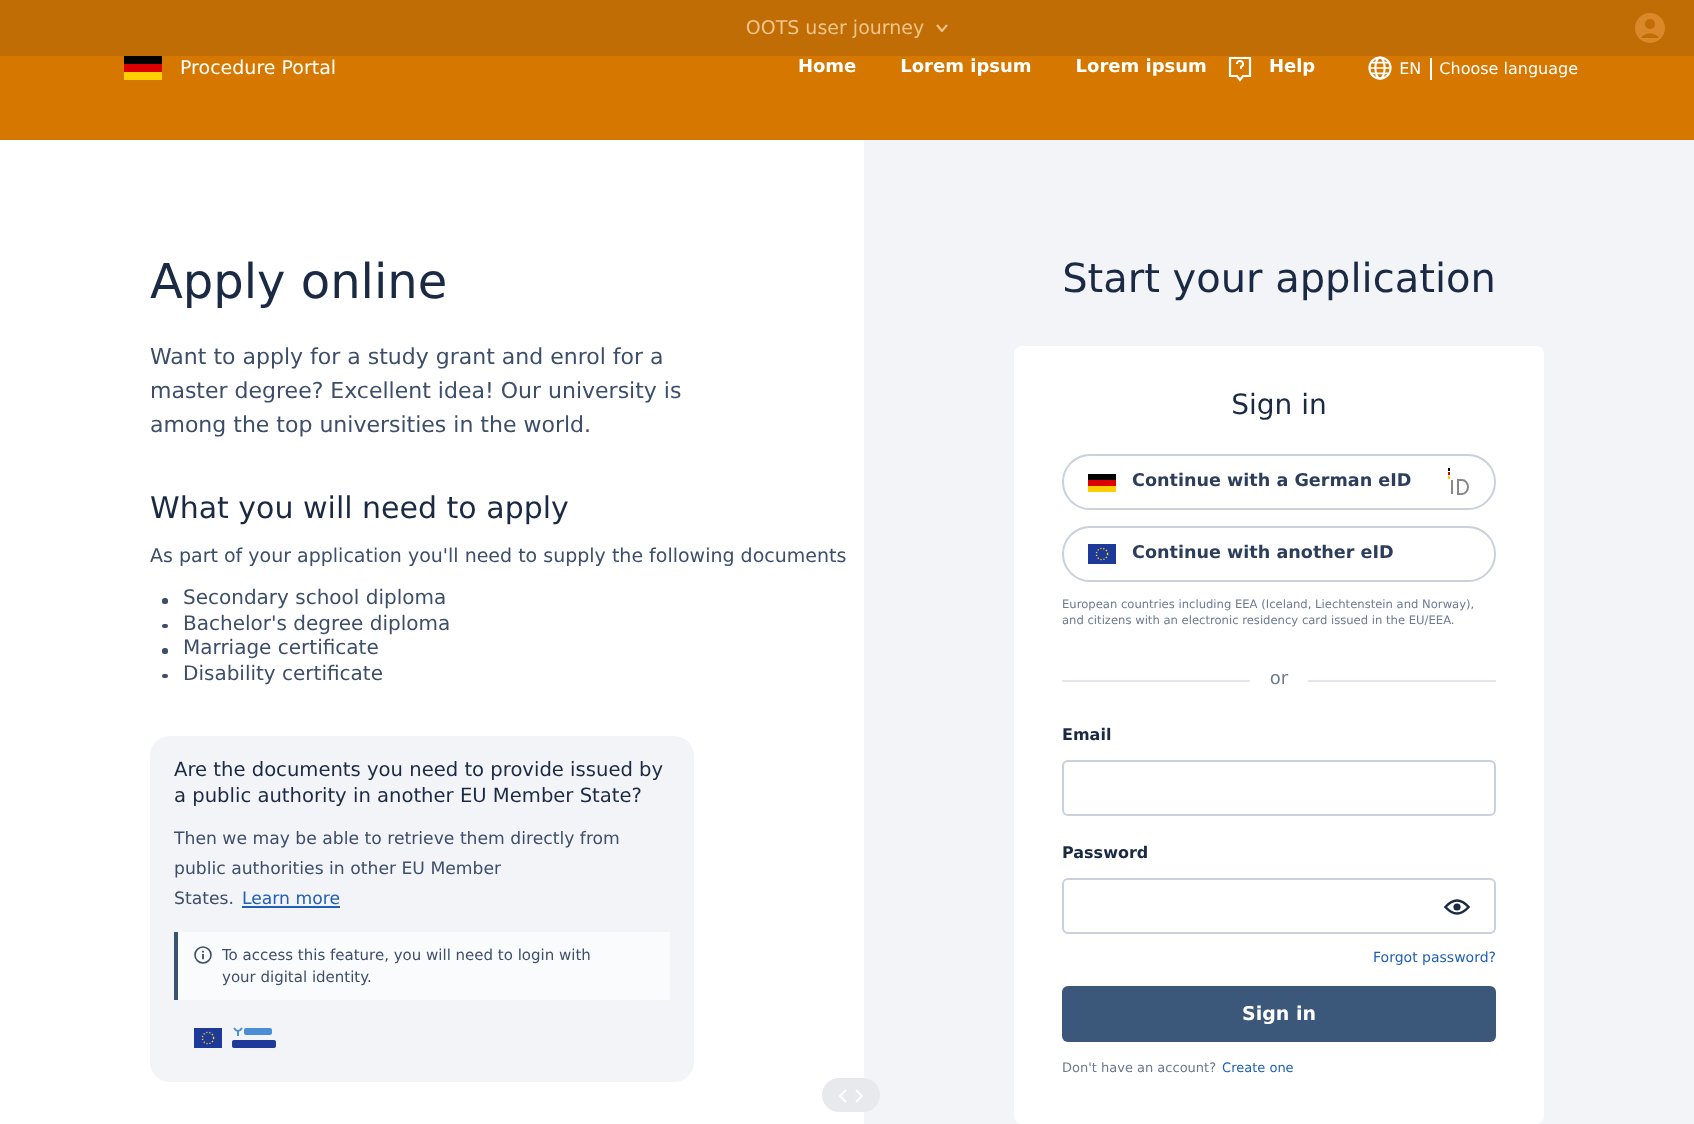 This screenshot has height=1124, width=1694. What do you see at coordinates (1240, 68) in the screenshot?
I see `help-icon` at bounding box center [1240, 68].